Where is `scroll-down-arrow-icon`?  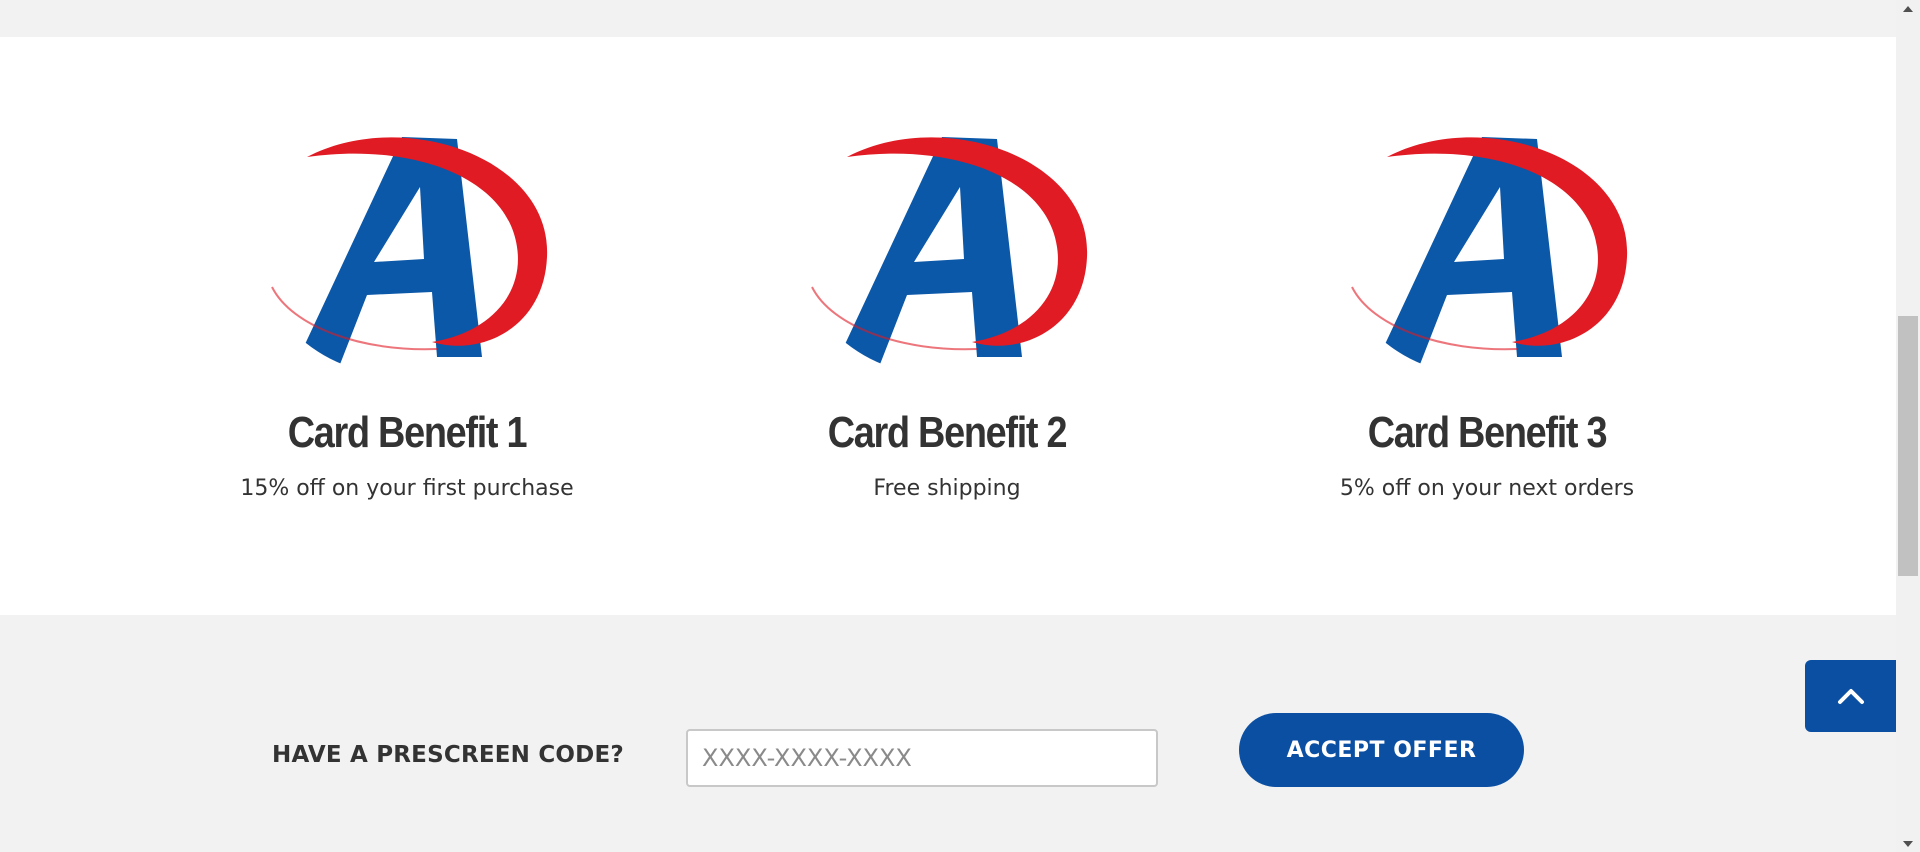 scroll-down-arrow-icon is located at coordinates (1908, 843).